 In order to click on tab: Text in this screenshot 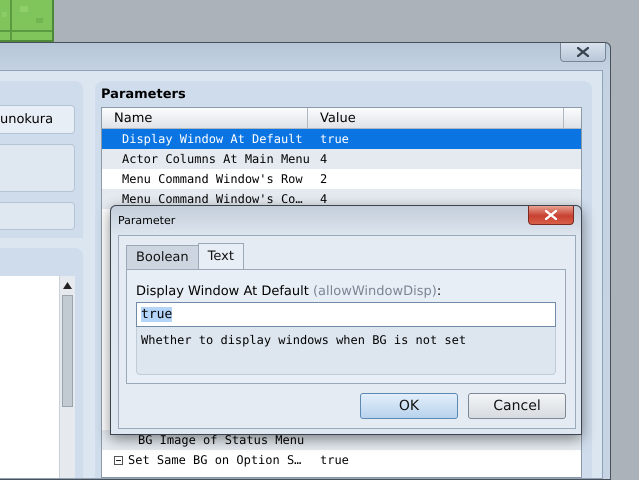, I will do `click(221, 256)`.